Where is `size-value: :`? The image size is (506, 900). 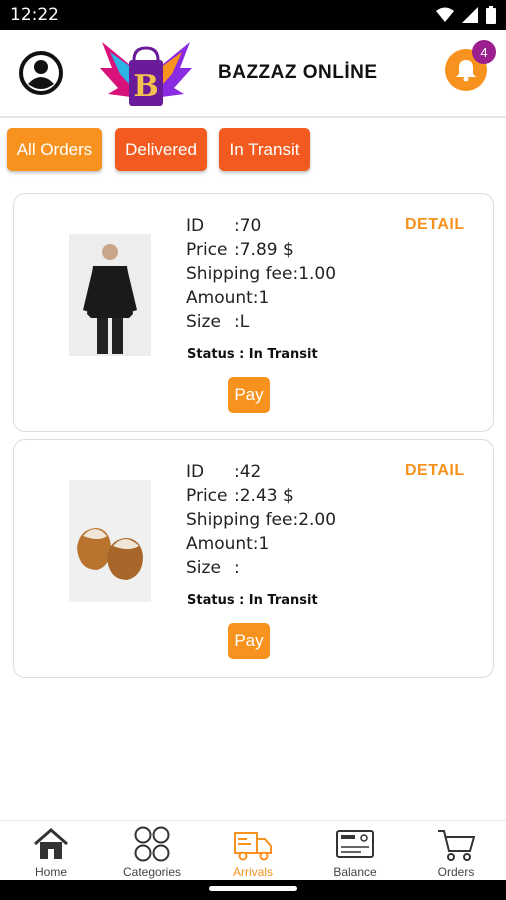 size-value: : is located at coordinates (237, 568).